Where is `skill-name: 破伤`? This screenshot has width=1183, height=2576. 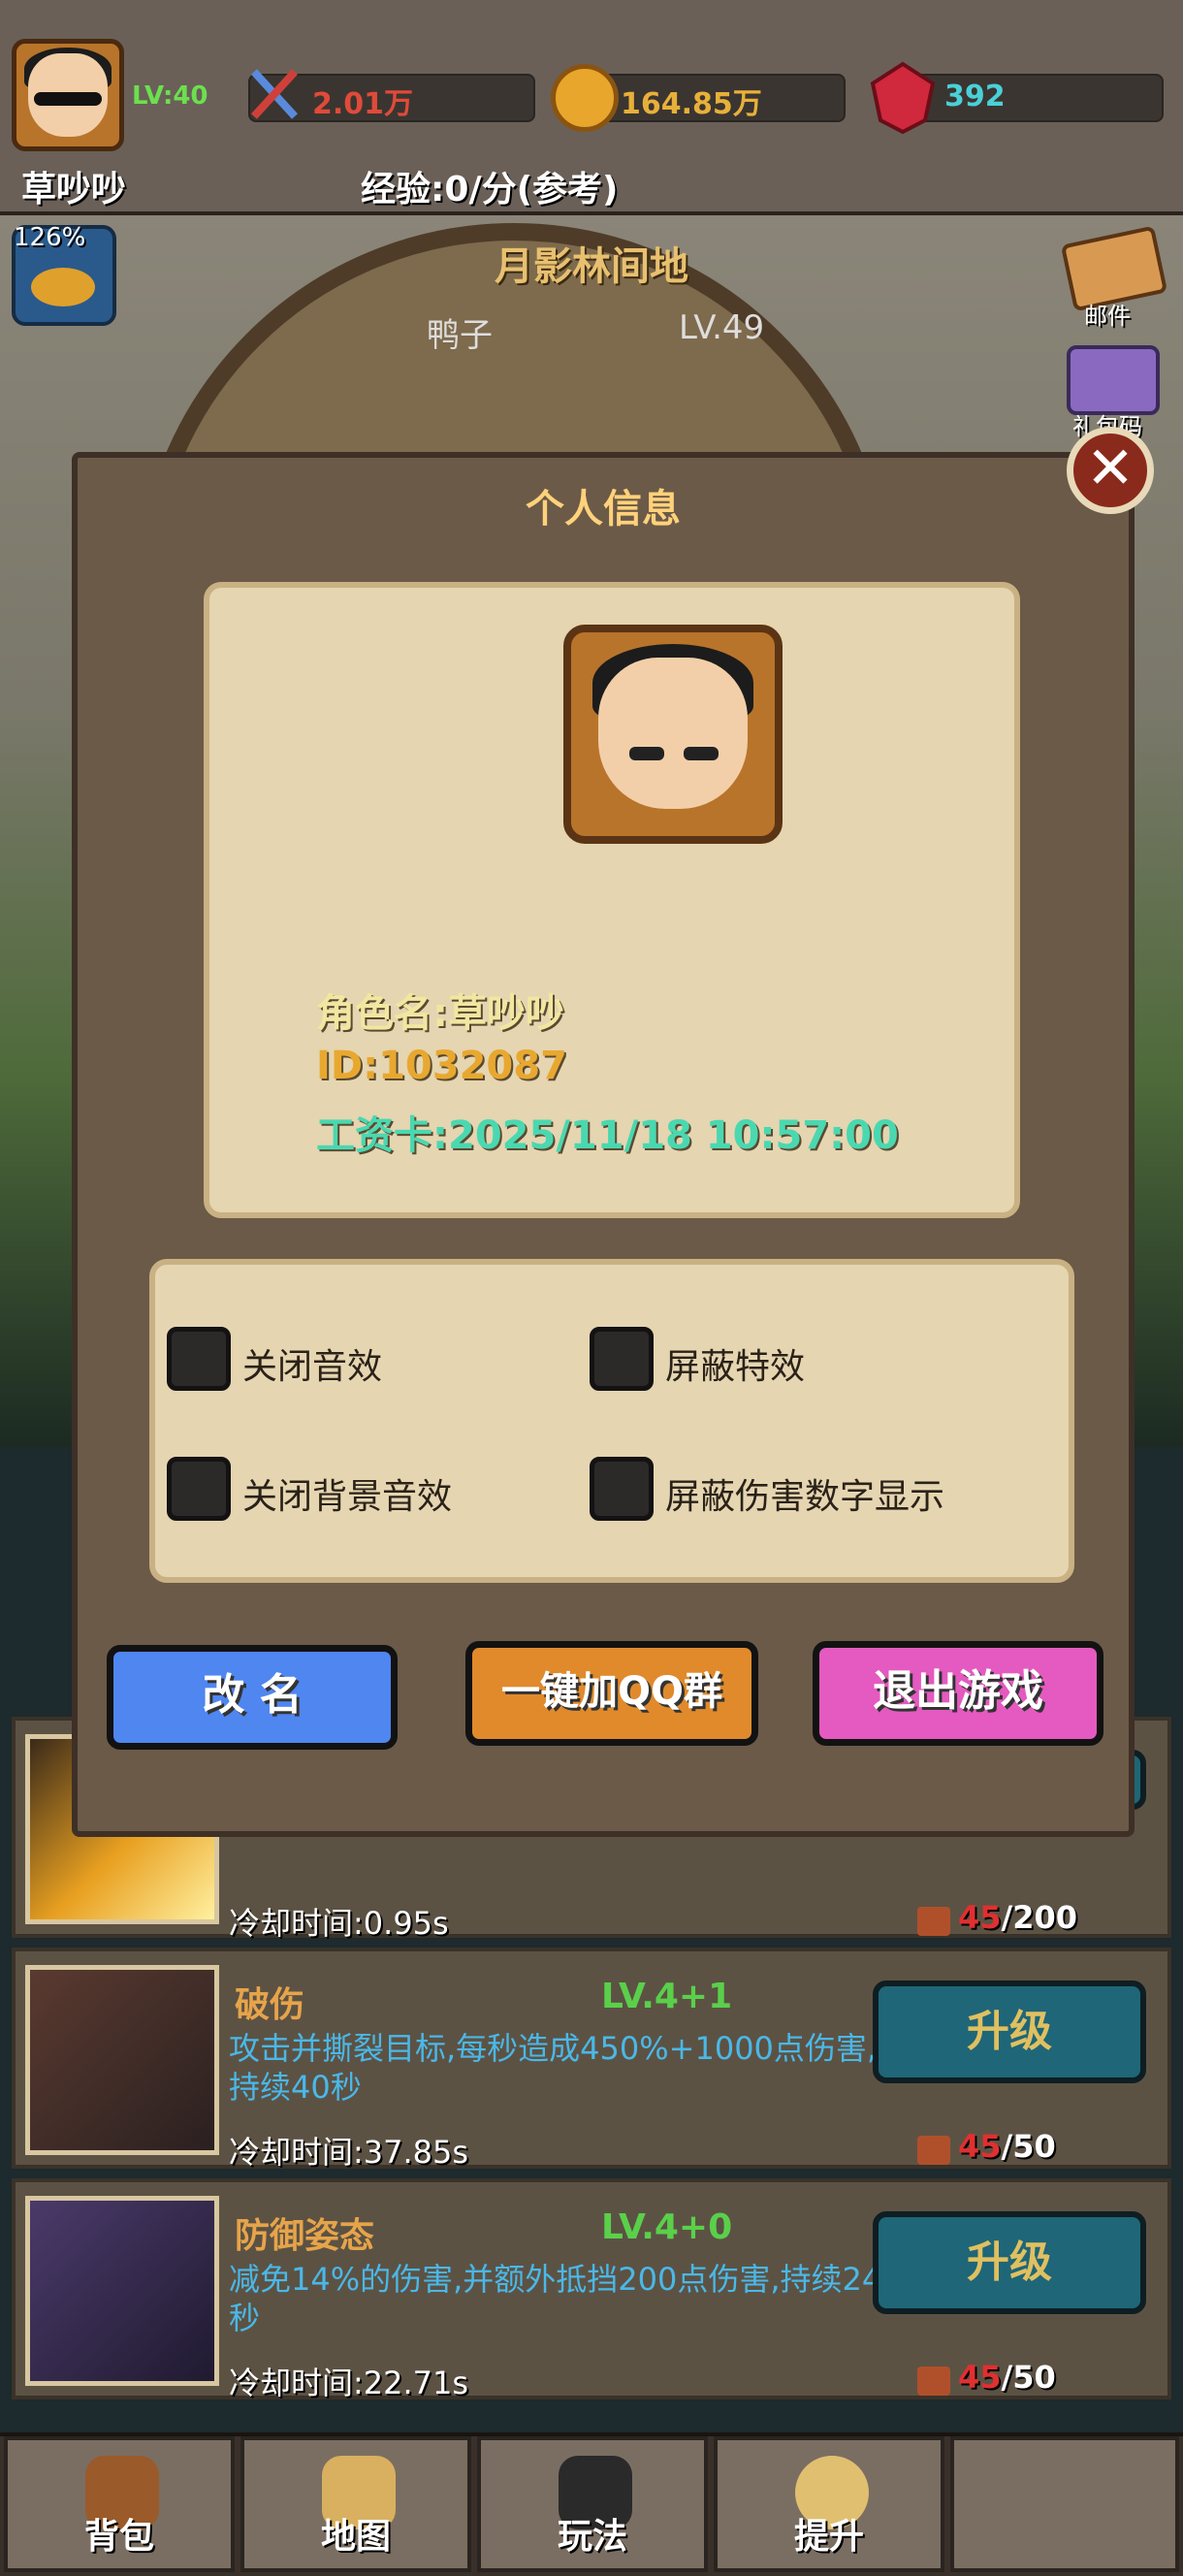 skill-name: 破伤 is located at coordinates (270, 2005).